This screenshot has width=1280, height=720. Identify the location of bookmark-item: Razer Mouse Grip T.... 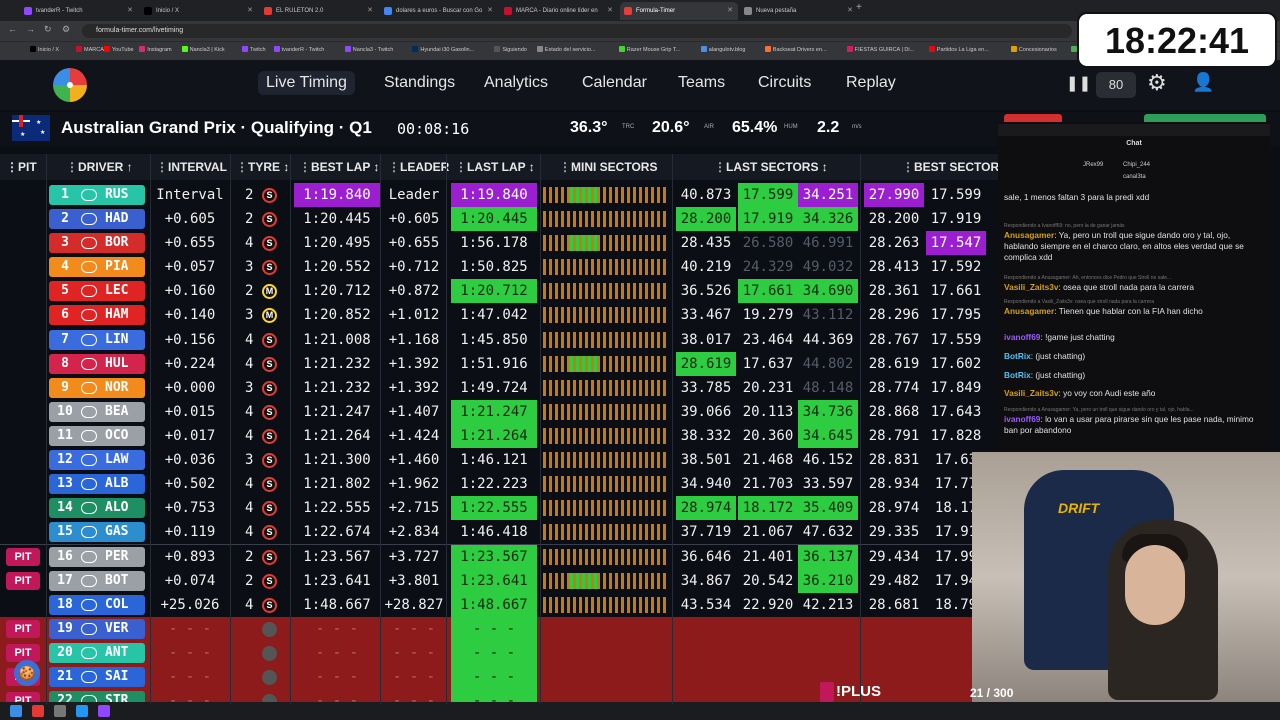
(649, 49).